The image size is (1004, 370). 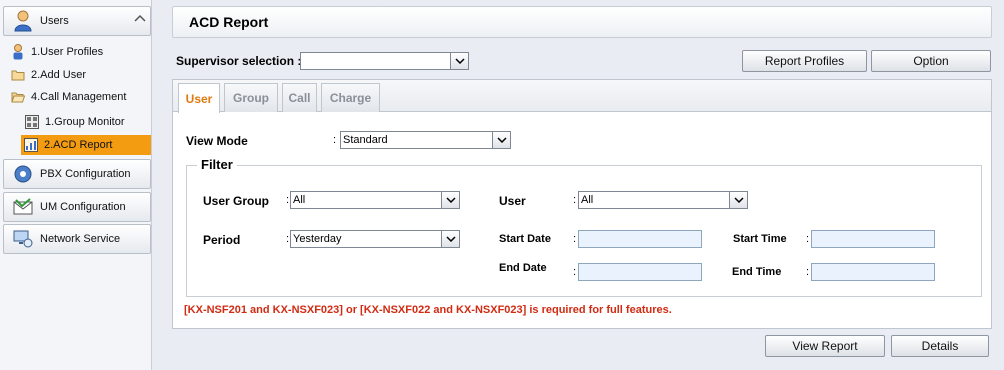 What do you see at coordinates (23, 21) in the screenshot?
I see `user-group-icon` at bounding box center [23, 21].